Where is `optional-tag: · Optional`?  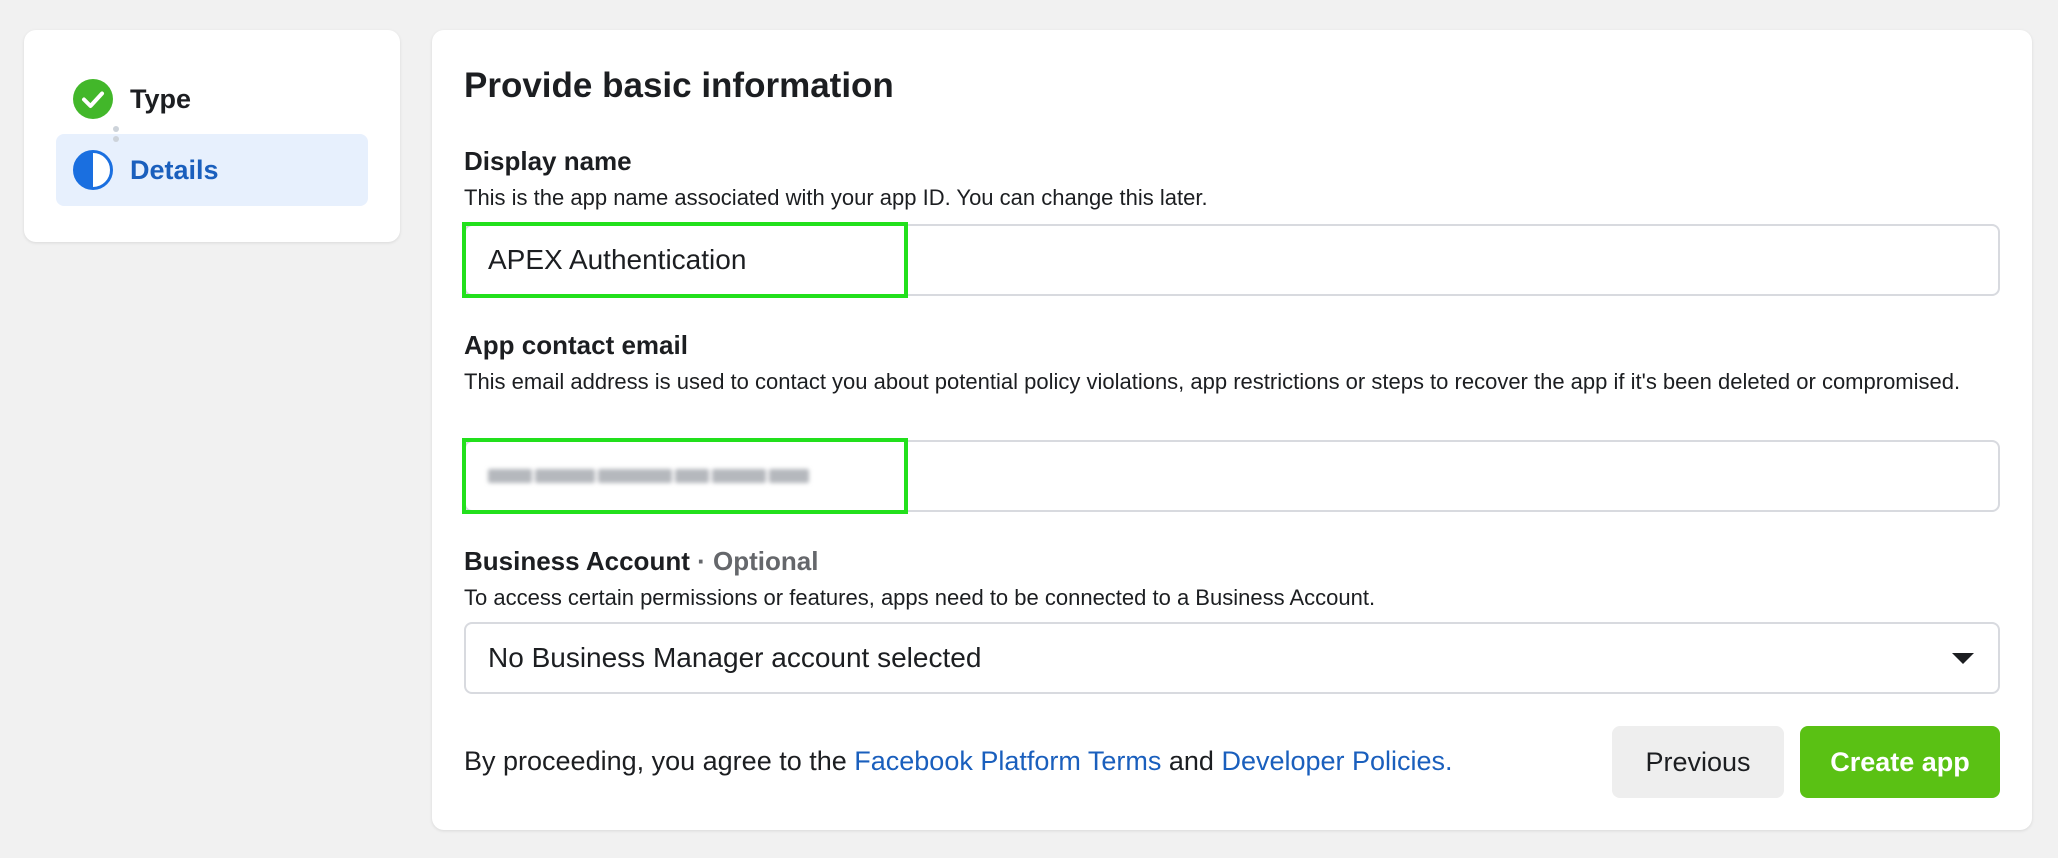
optional-tag: · Optional is located at coordinates (754, 561).